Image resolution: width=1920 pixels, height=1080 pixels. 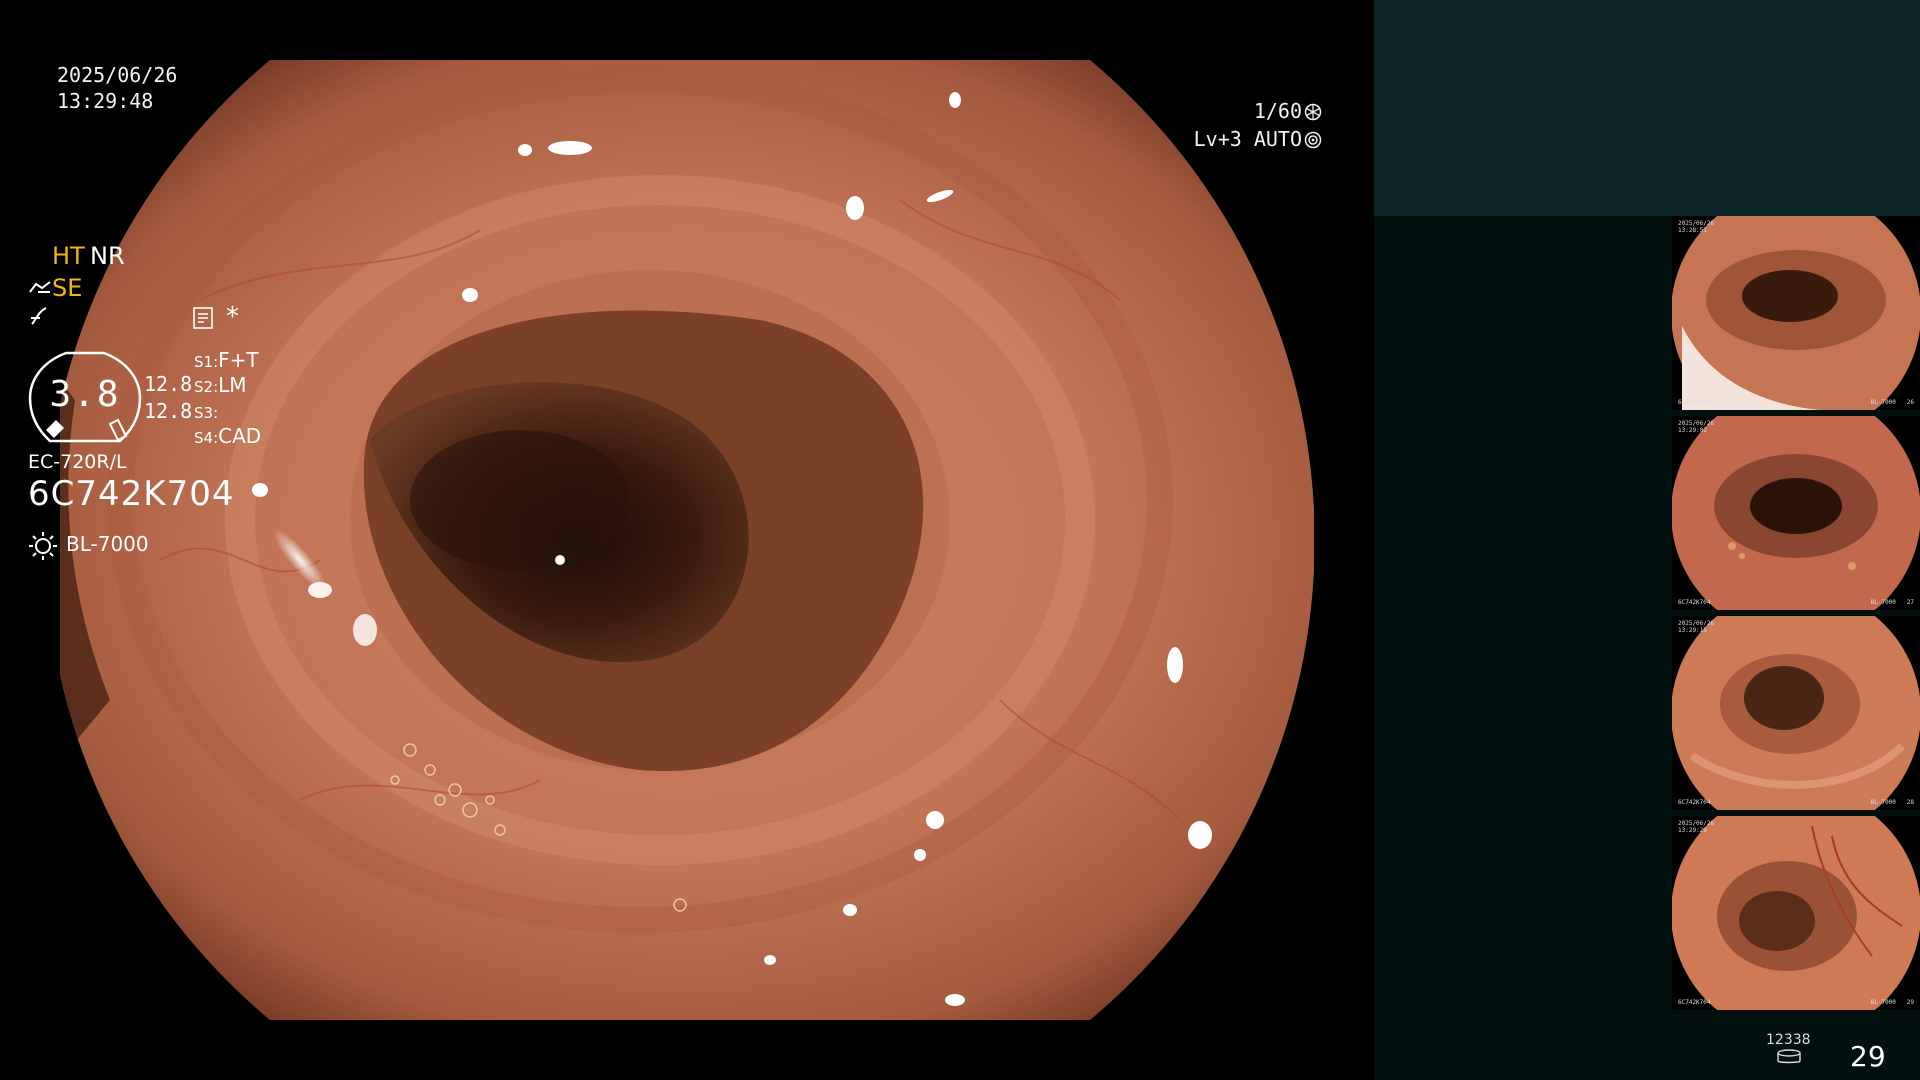 I want to click on switch-s4-key: S4, so click(x=204, y=438).